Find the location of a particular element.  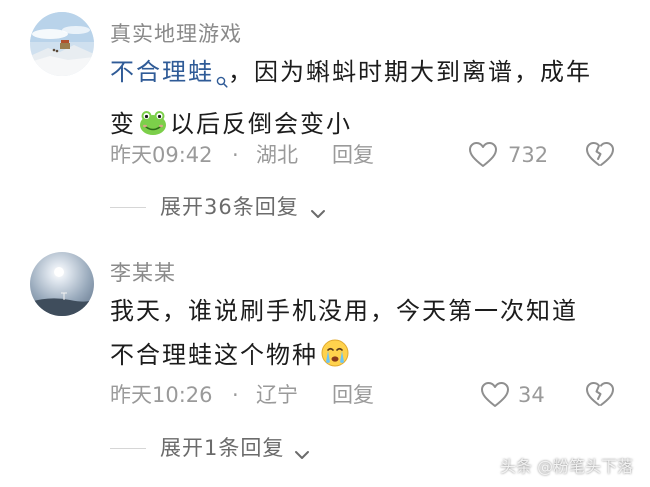

expand-replies-label: 展开36条回复 is located at coordinates (229, 207).